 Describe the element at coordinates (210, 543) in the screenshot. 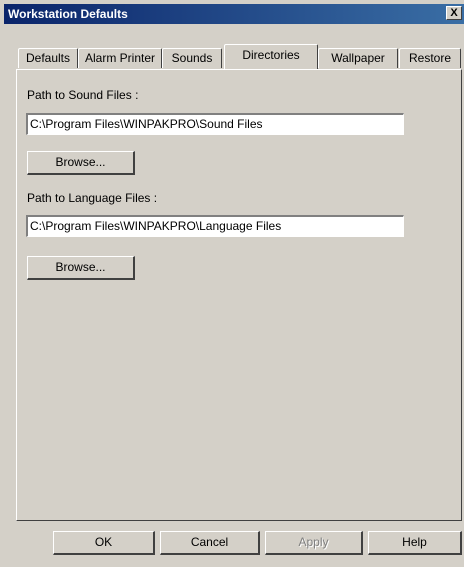

I see `cancel-button: Cancel` at that location.